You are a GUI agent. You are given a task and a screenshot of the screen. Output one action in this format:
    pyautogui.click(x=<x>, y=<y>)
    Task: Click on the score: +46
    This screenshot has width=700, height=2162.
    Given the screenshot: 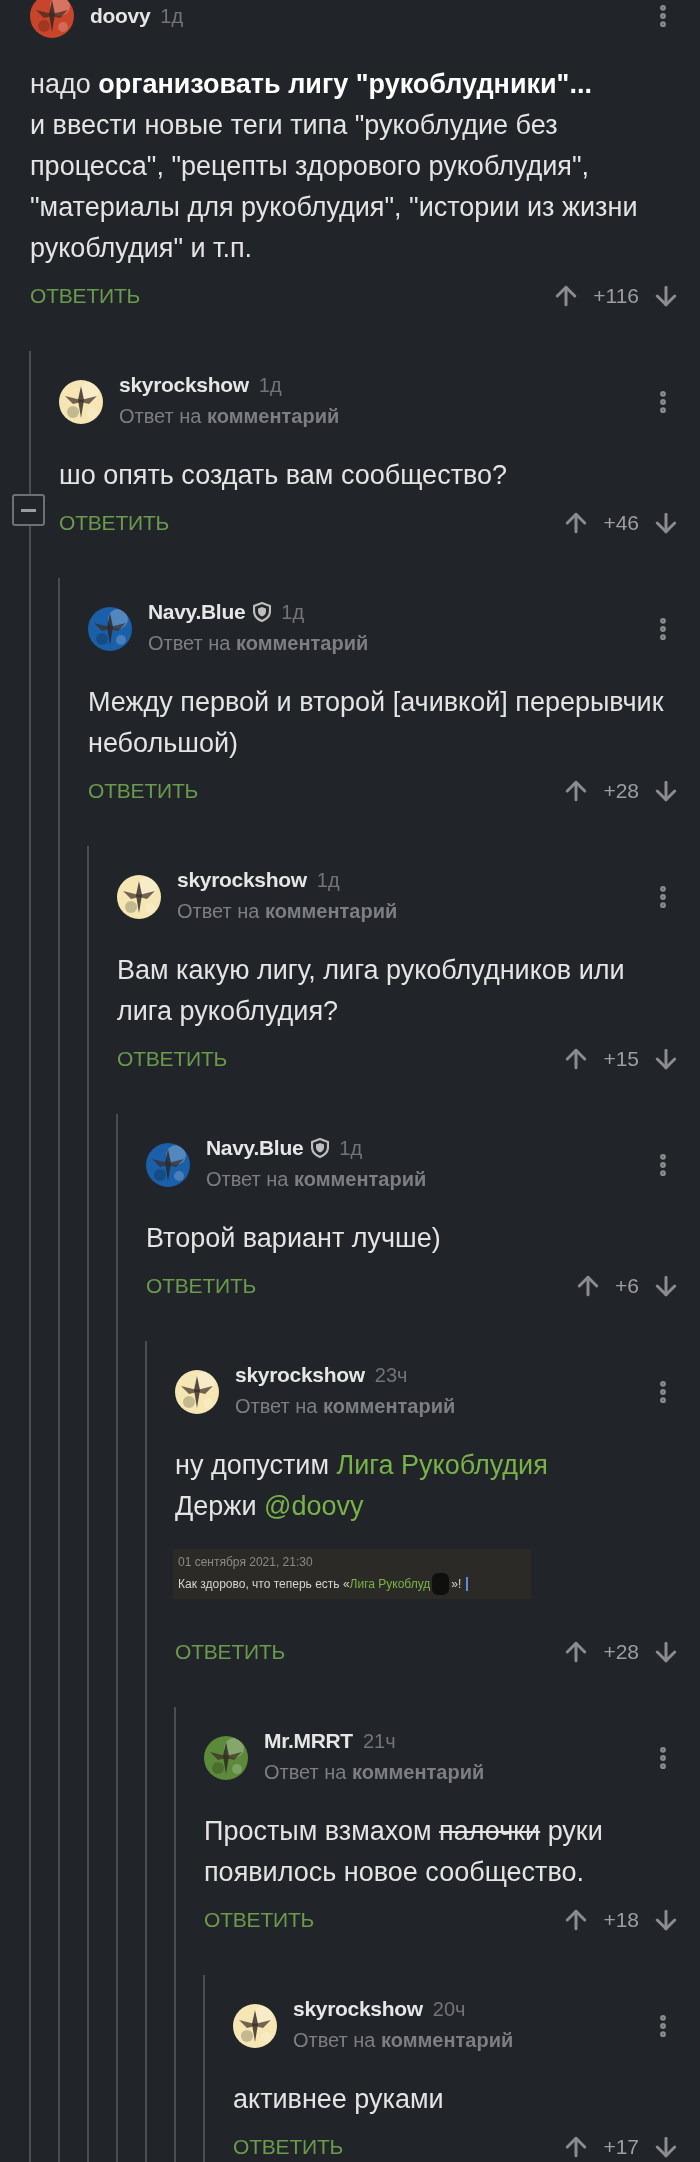 What is the action you would take?
    pyautogui.click(x=621, y=523)
    